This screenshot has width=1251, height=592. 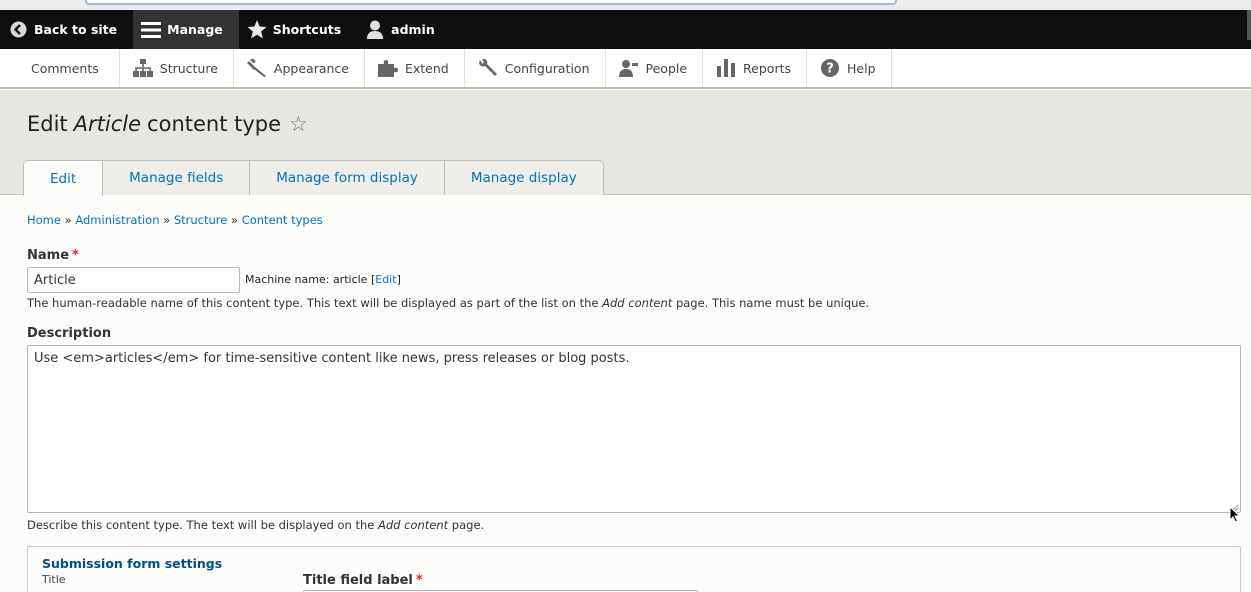 I want to click on name-label: Name *, so click(x=53, y=255).